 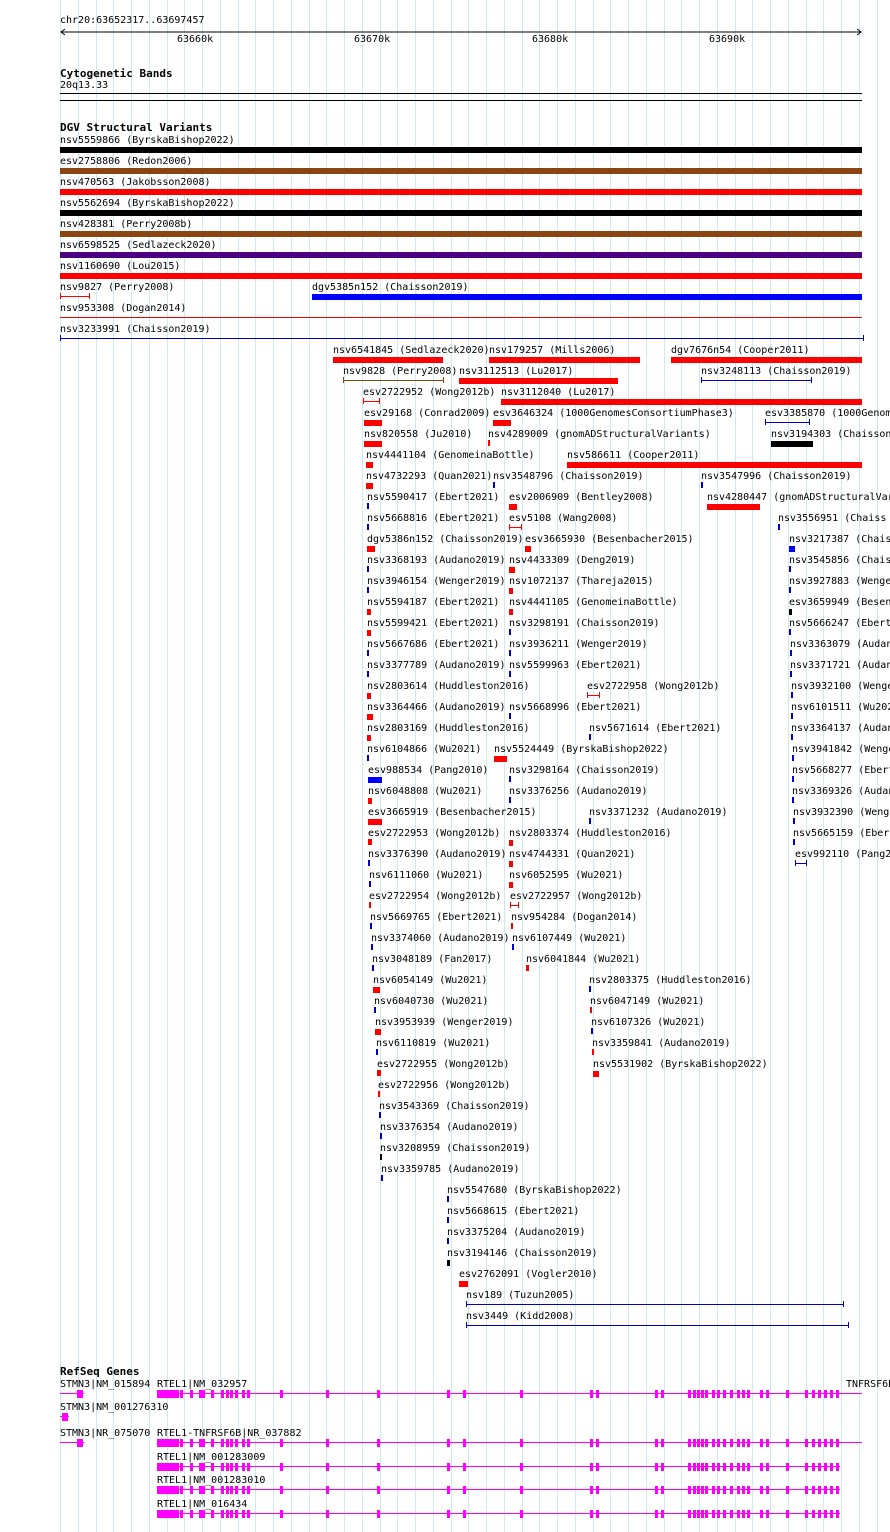 I want to click on sv-label: esv2722955 (Wong2012b), so click(x=443, y=1064).